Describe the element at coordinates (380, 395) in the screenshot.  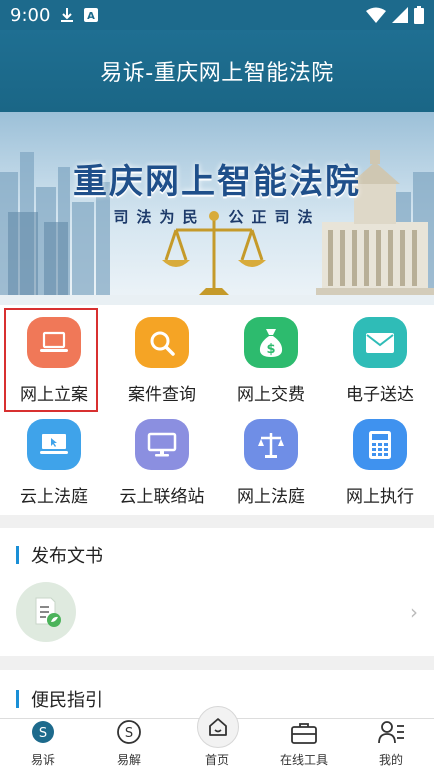
I see `grid-item-label: 电子送达` at that location.